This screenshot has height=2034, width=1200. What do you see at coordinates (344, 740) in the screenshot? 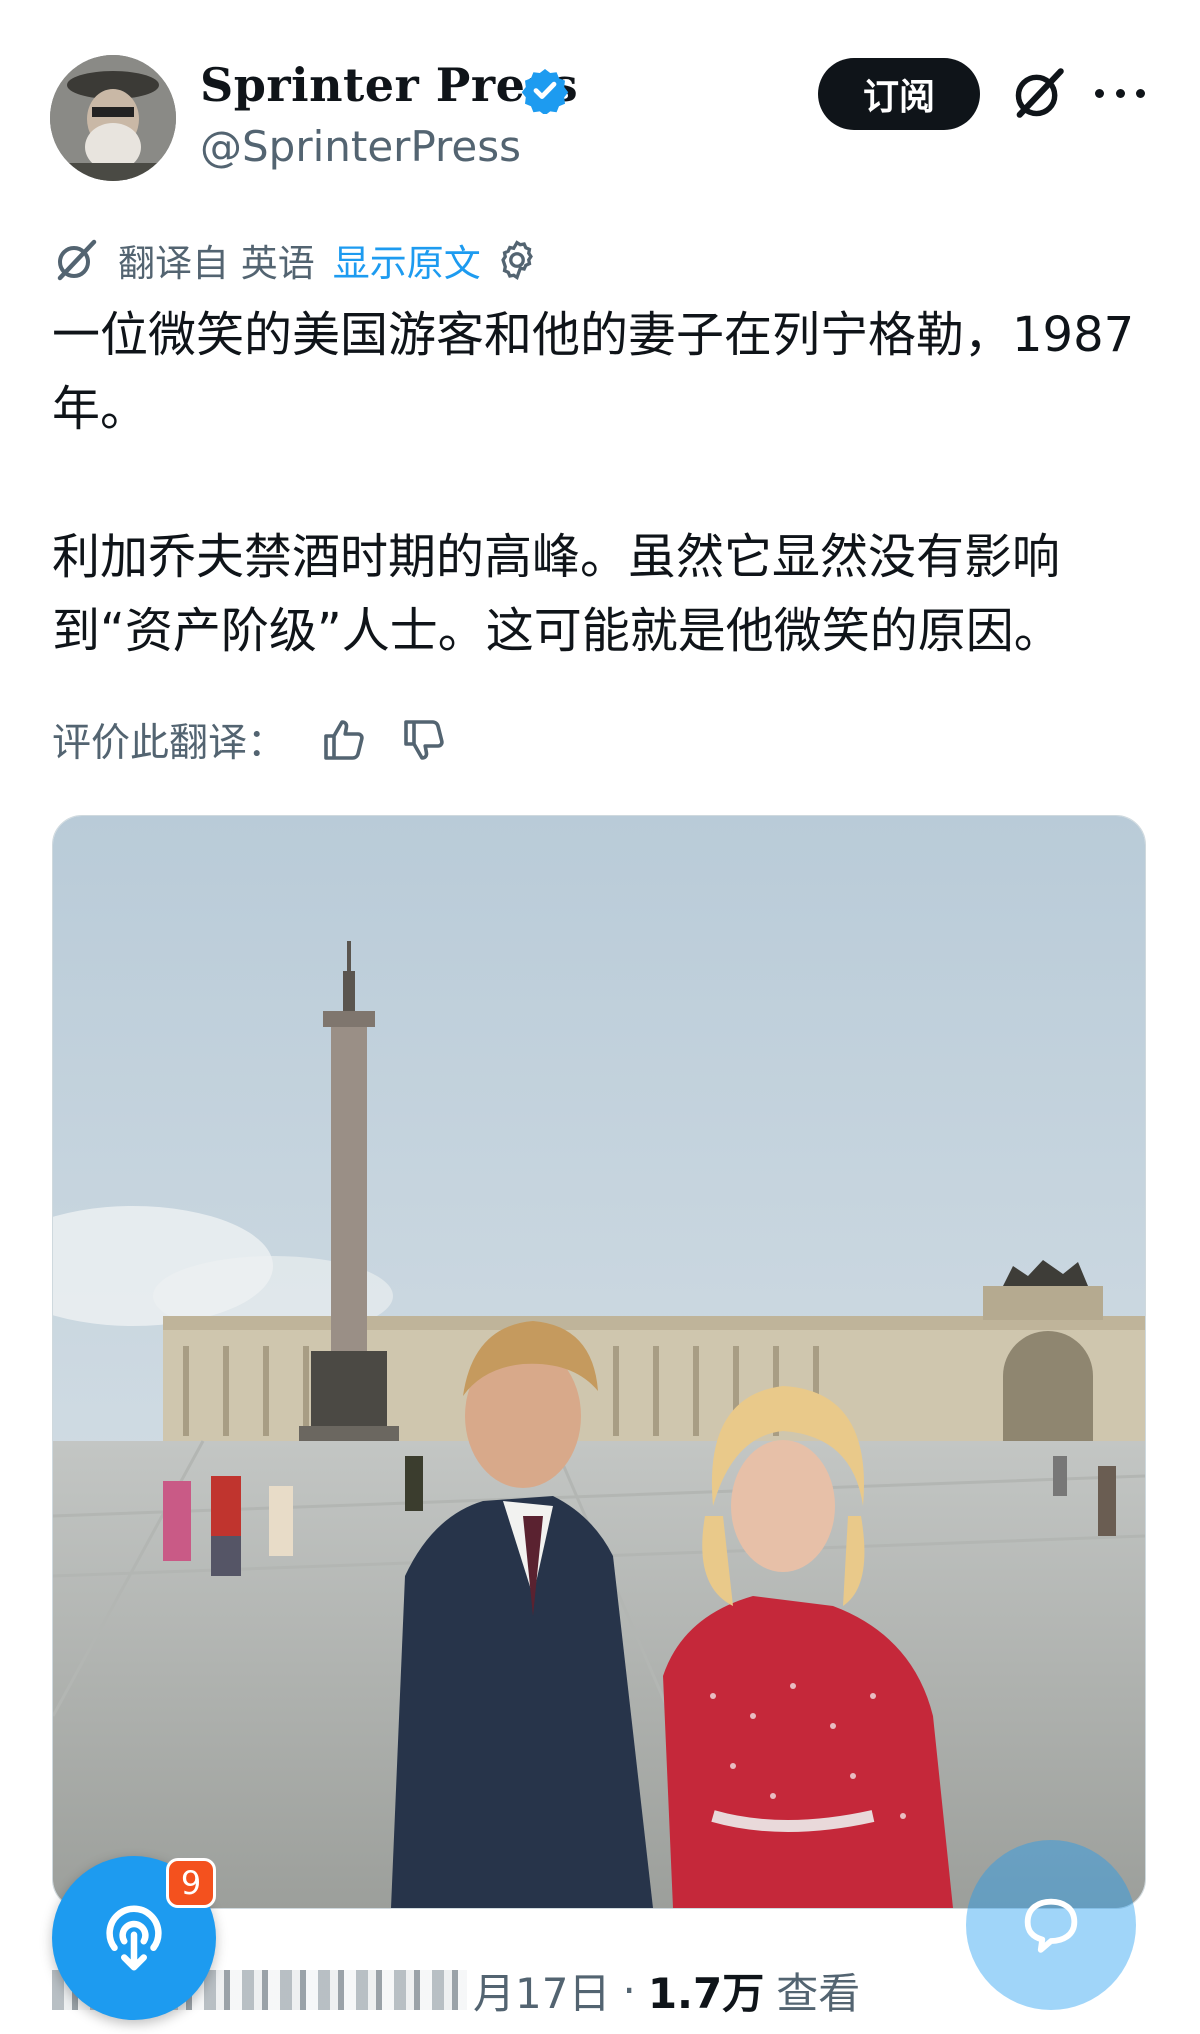
I see `thumbs-up-icon` at bounding box center [344, 740].